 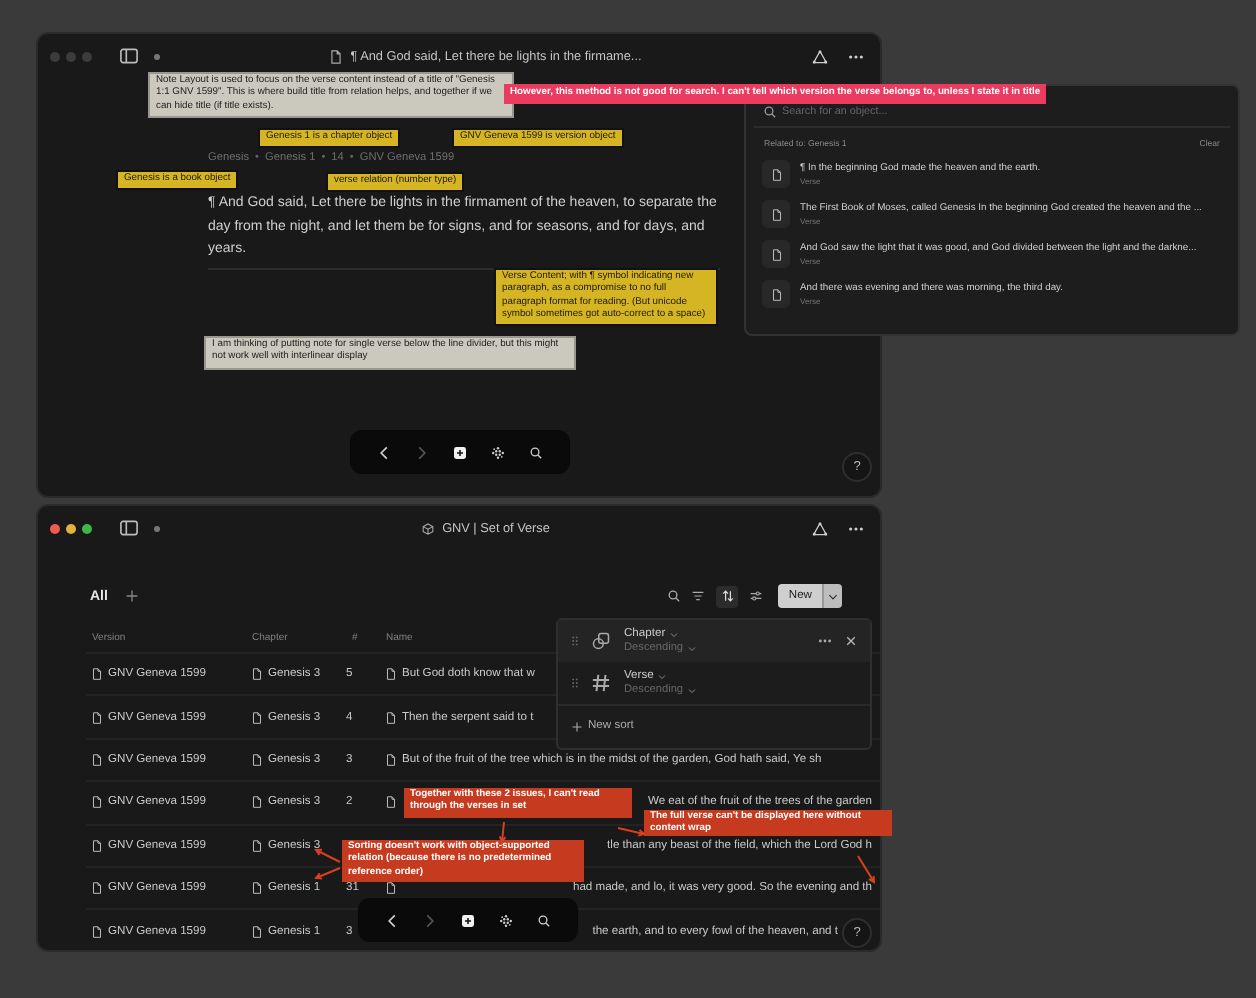 What do you see at coordinates (851, 641) in the screenshot?
I see `close-icon` at bounding box center [851, 641].